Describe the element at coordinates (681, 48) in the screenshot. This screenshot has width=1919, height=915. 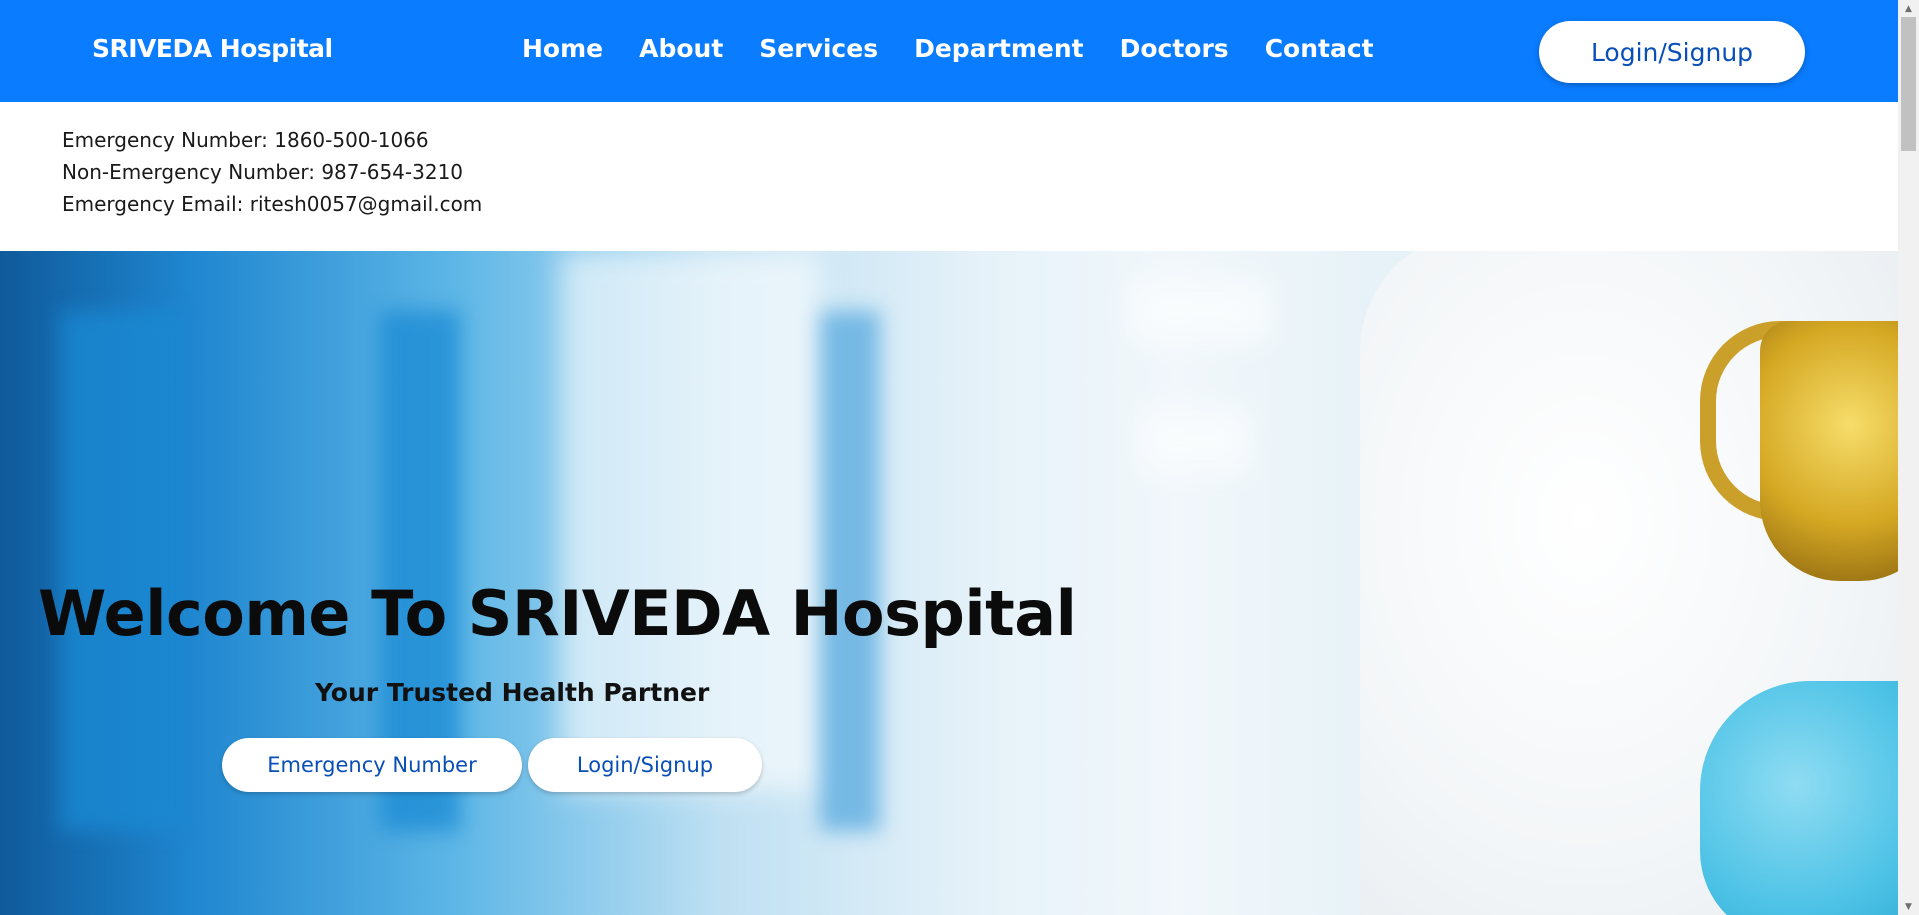
I see `nav-link-about: About` at that location.